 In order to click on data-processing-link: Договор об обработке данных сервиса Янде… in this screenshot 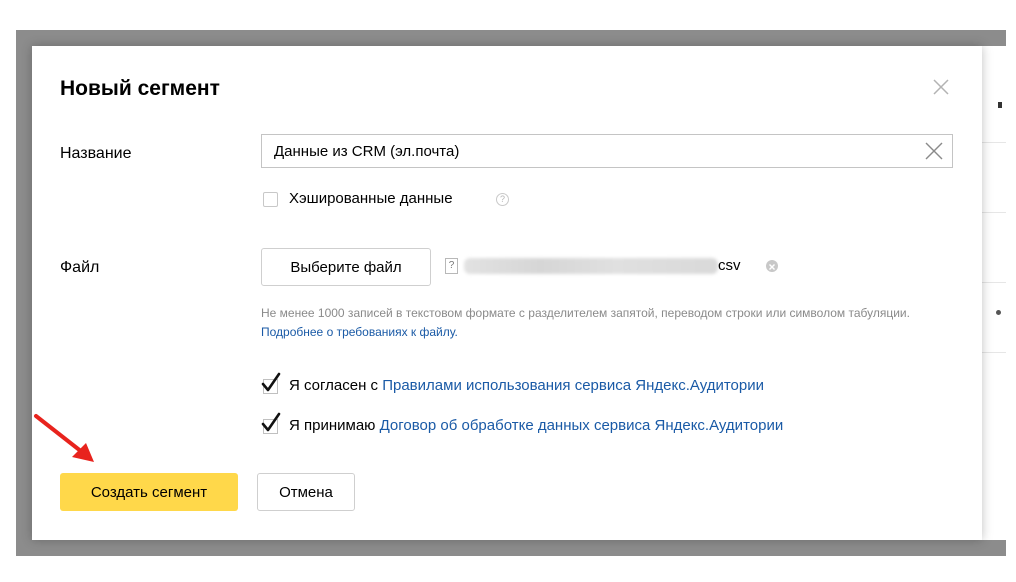, I will do `click(582, 425)`.